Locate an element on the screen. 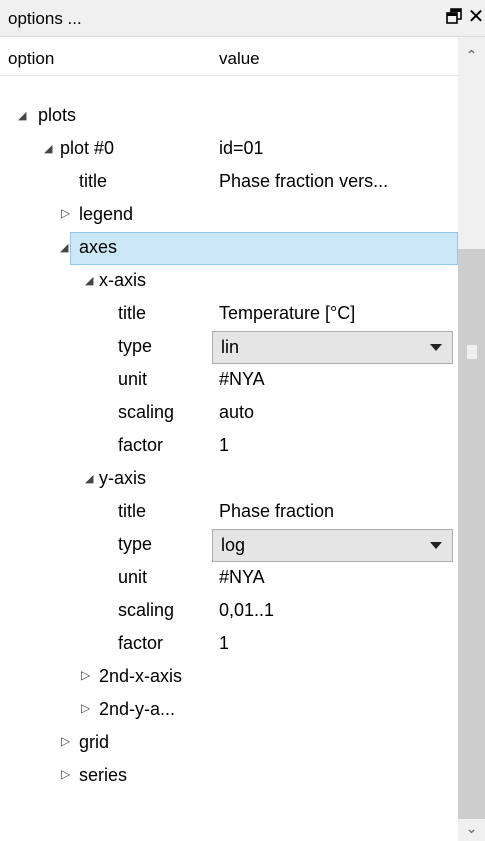  dropdown-value: lin is located at coordinates (230, 347).